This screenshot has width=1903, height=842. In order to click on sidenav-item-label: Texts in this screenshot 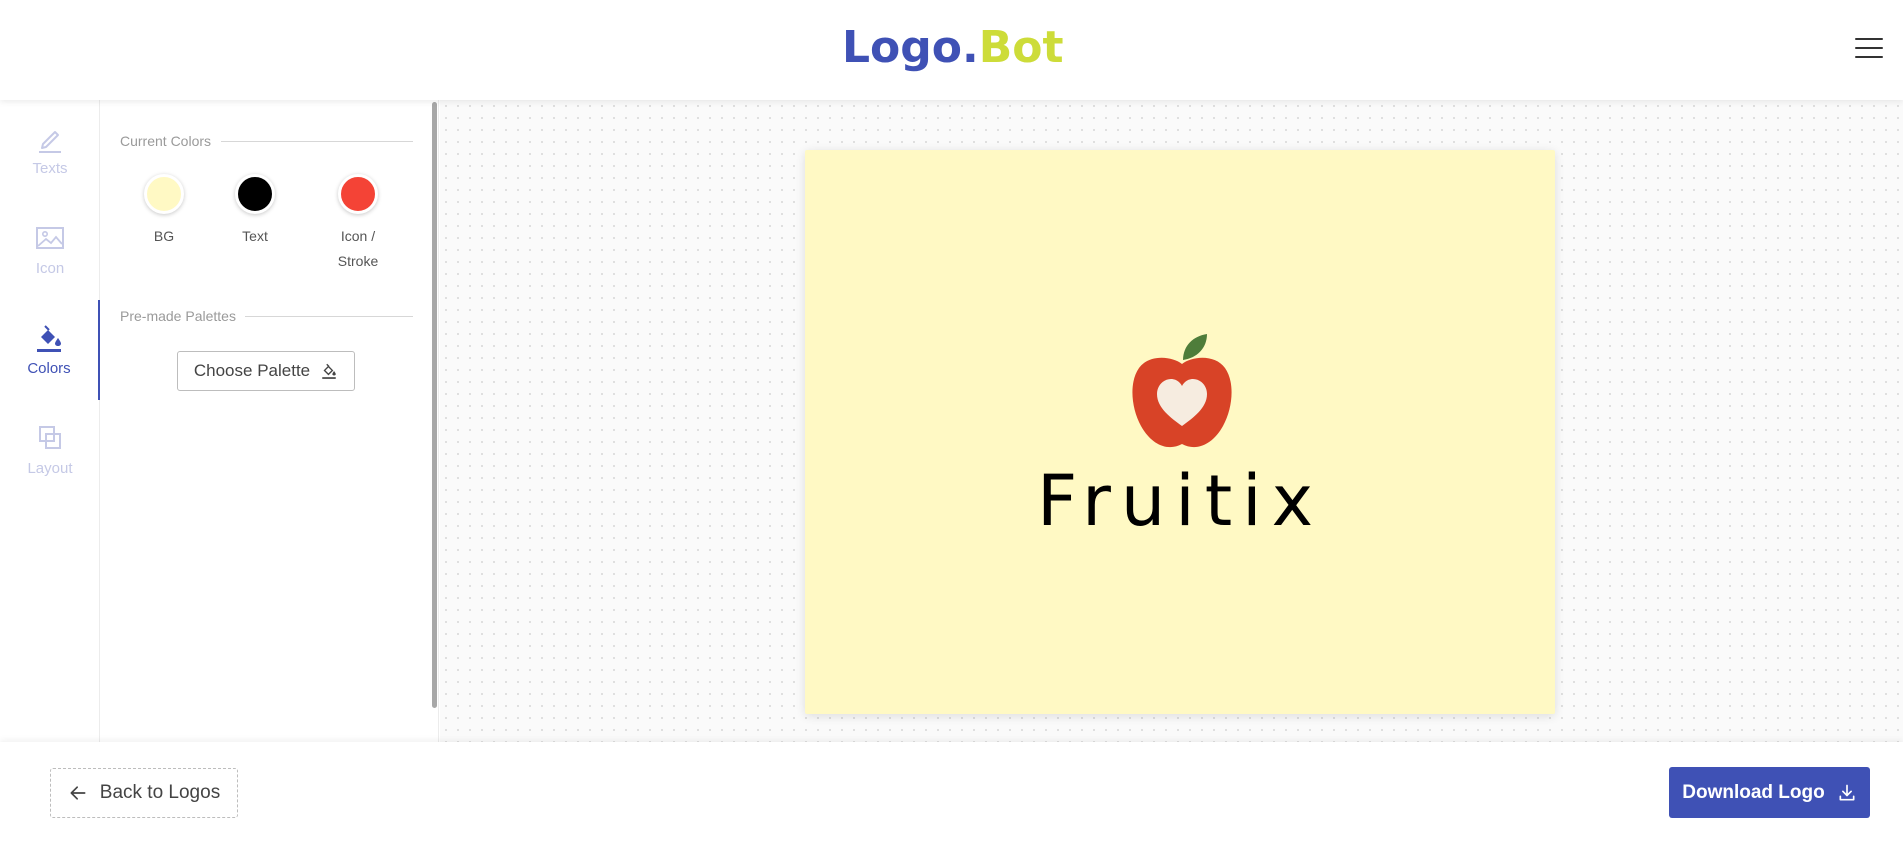, I will do `click(50, 168)`.